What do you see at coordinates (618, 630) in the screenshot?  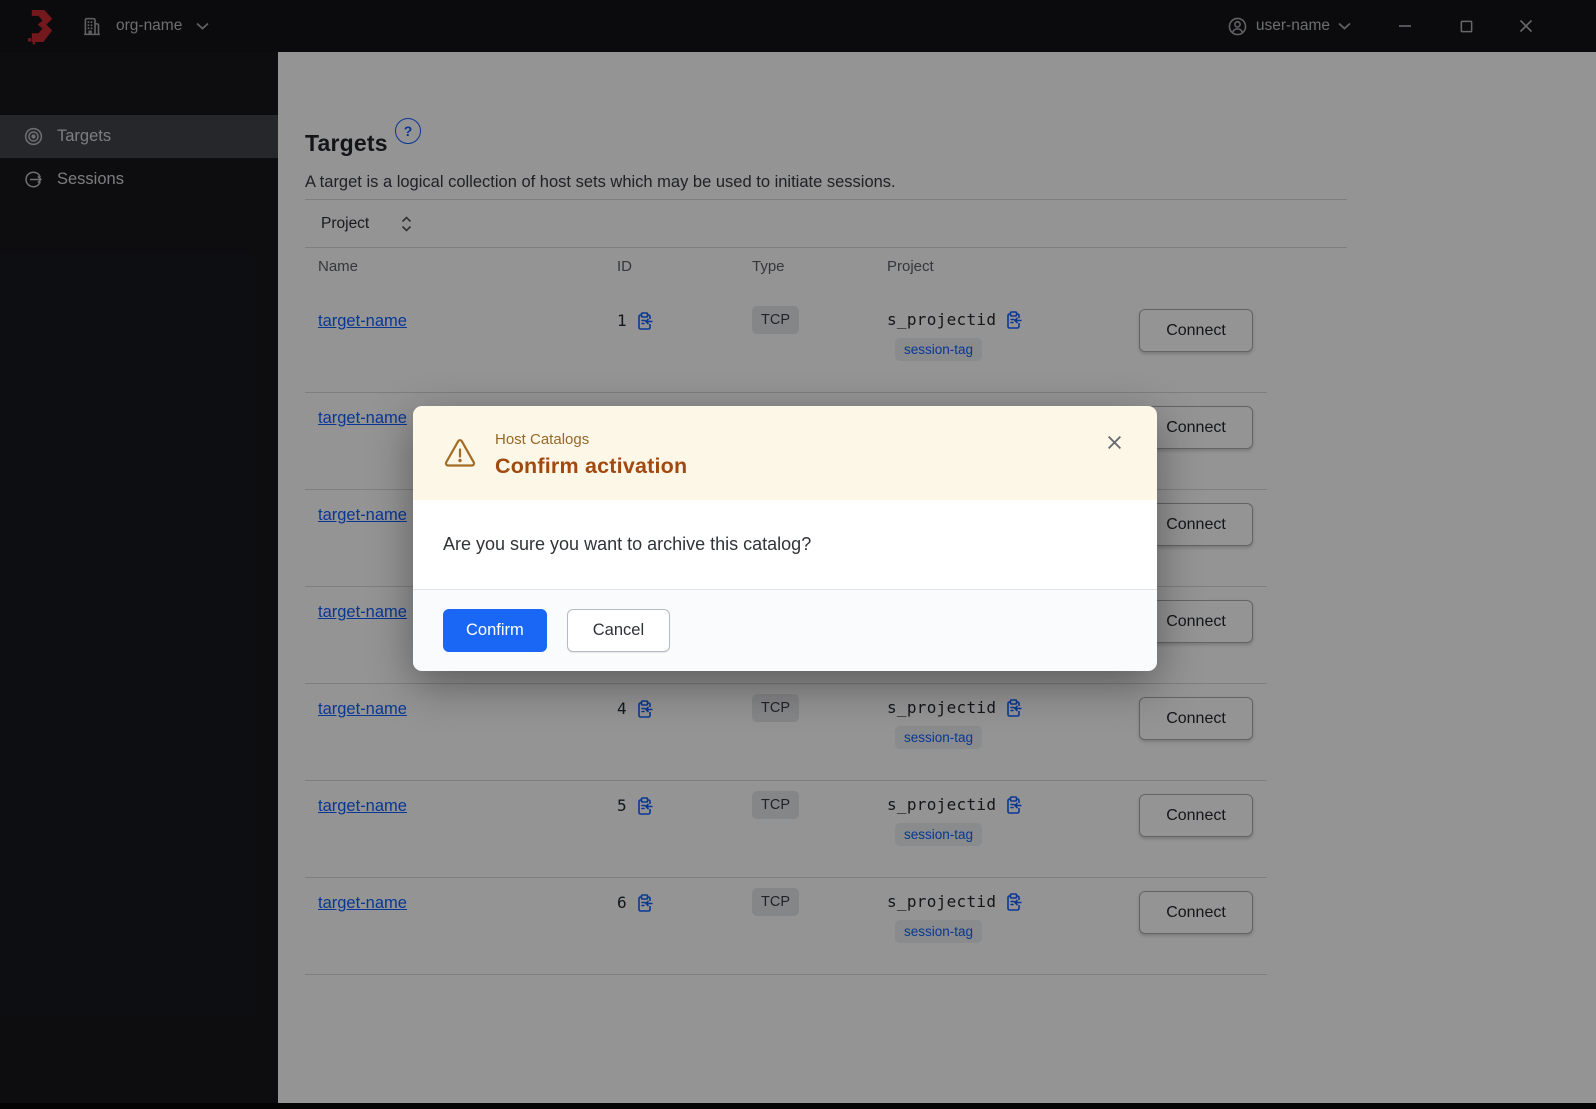 I see `cancel-button: Cancel` at bounding box center [618, 630].